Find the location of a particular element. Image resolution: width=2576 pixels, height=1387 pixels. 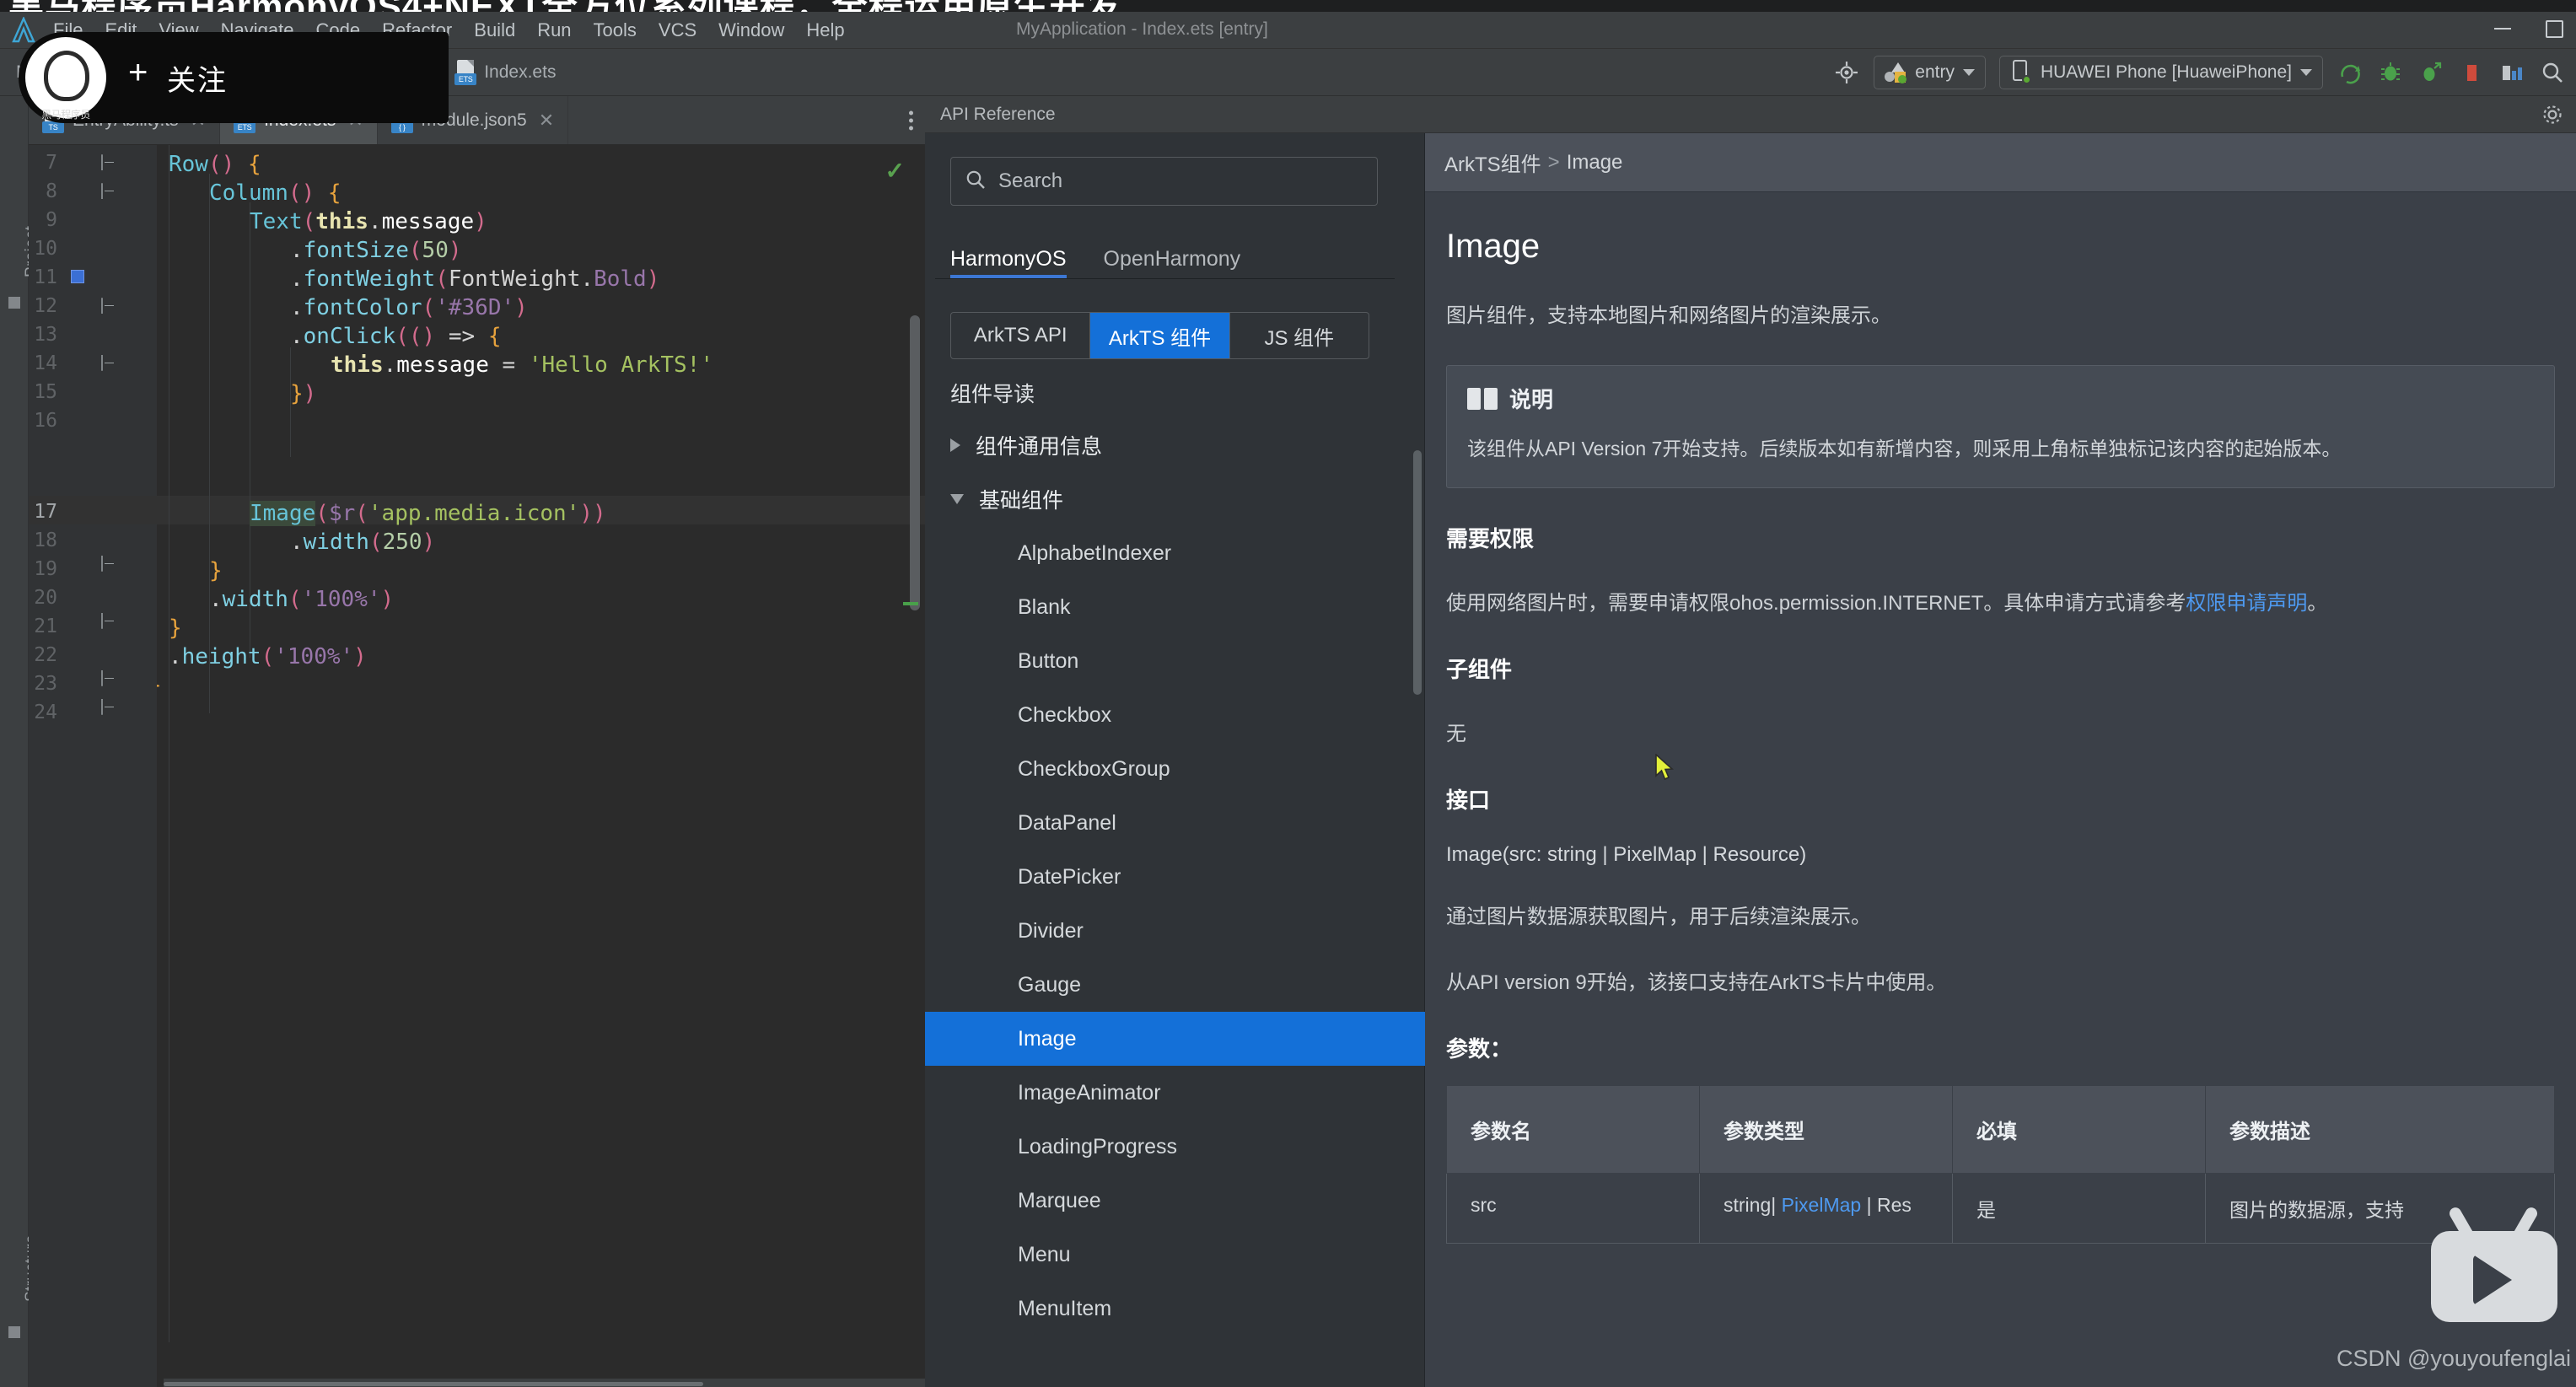

doc-breadcrumb-leaf: Image is located at coordinates (1594, 162).